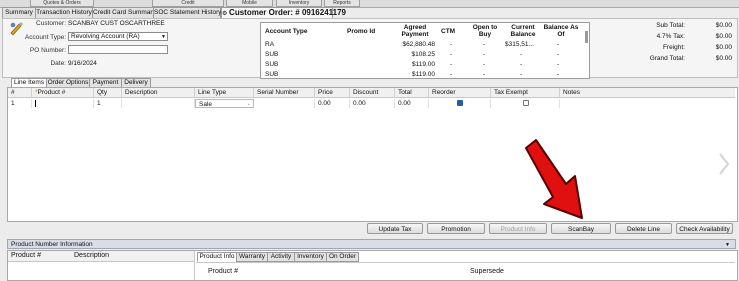  I want to click on tab-customer-order-label: Customer Order: # 0916241179, so click(288, 12).